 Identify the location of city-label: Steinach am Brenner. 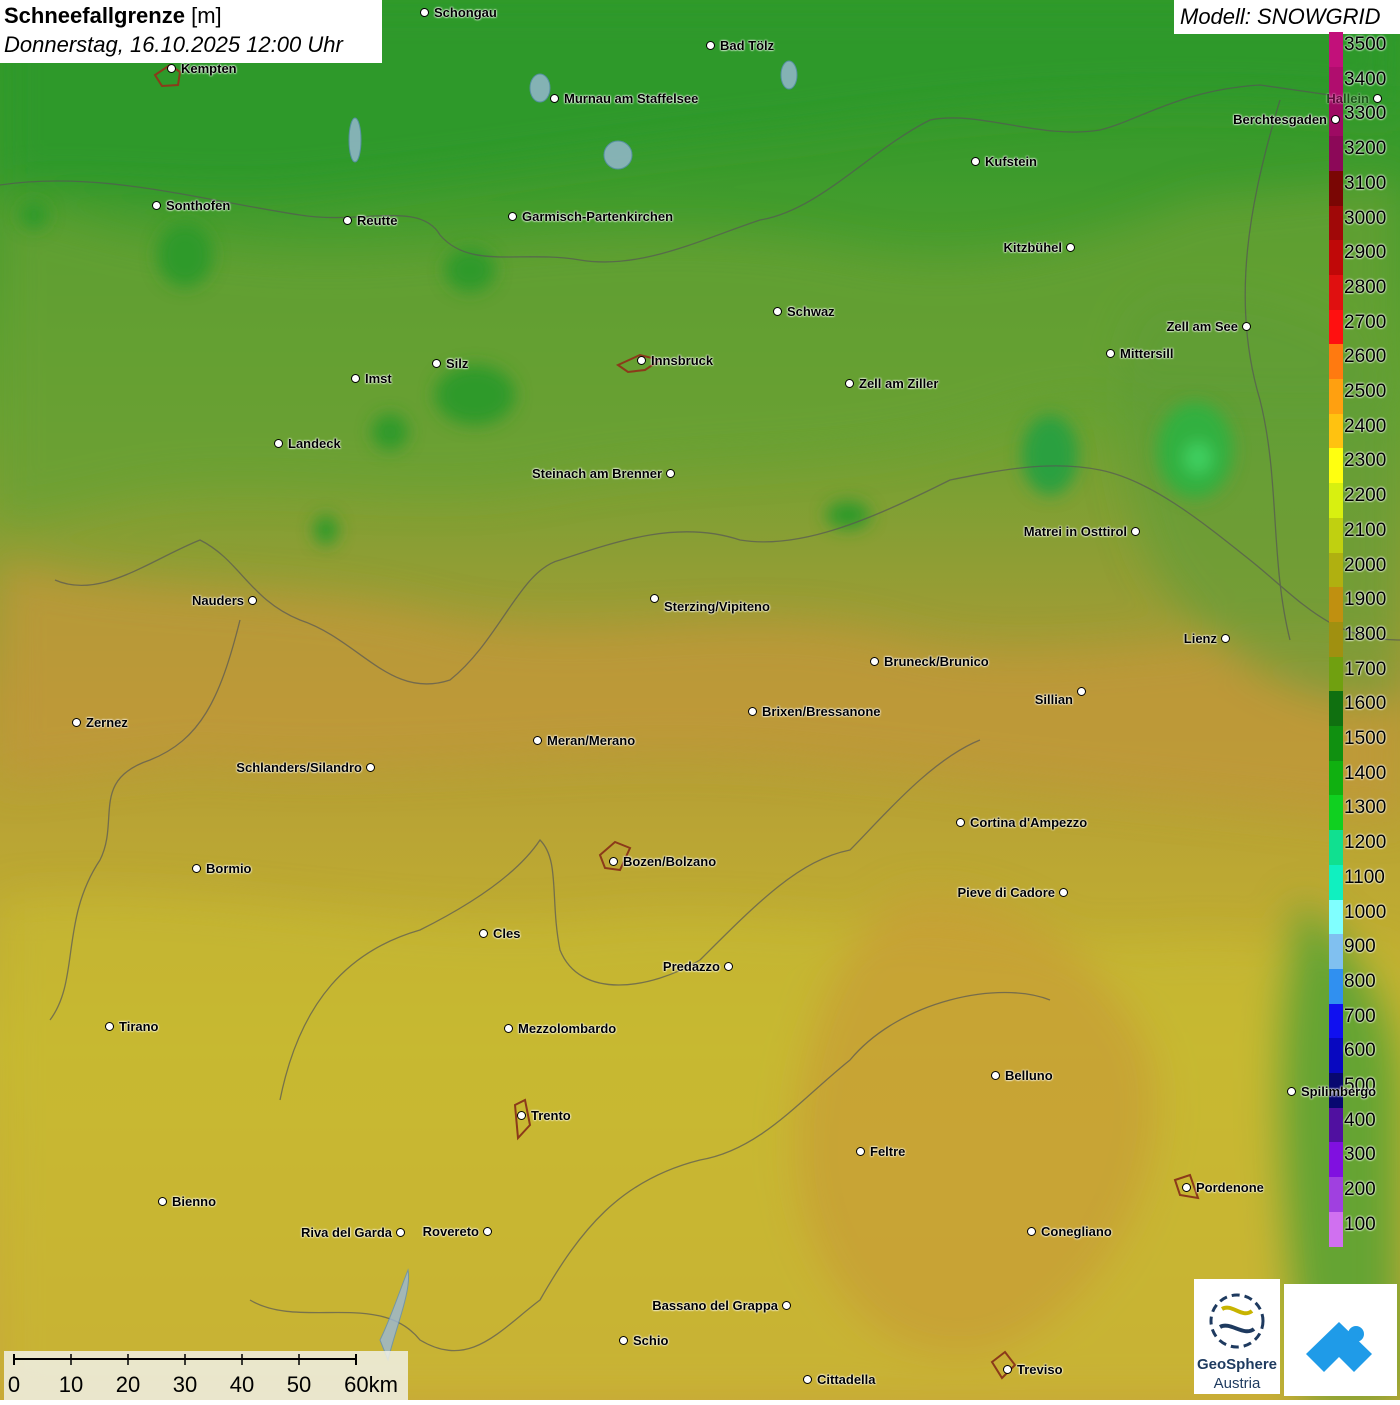
(597, 473).